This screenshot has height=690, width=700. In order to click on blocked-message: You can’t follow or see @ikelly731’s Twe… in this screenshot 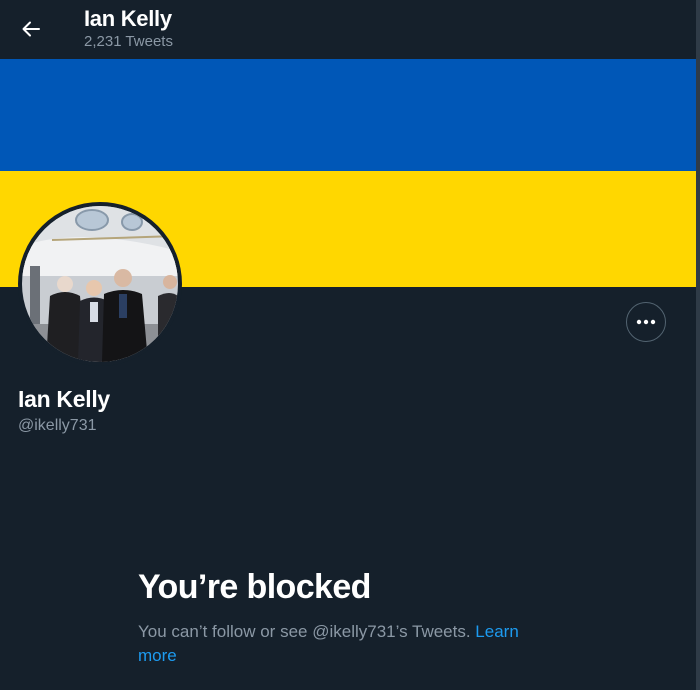, I will do `click(338, 644)`.